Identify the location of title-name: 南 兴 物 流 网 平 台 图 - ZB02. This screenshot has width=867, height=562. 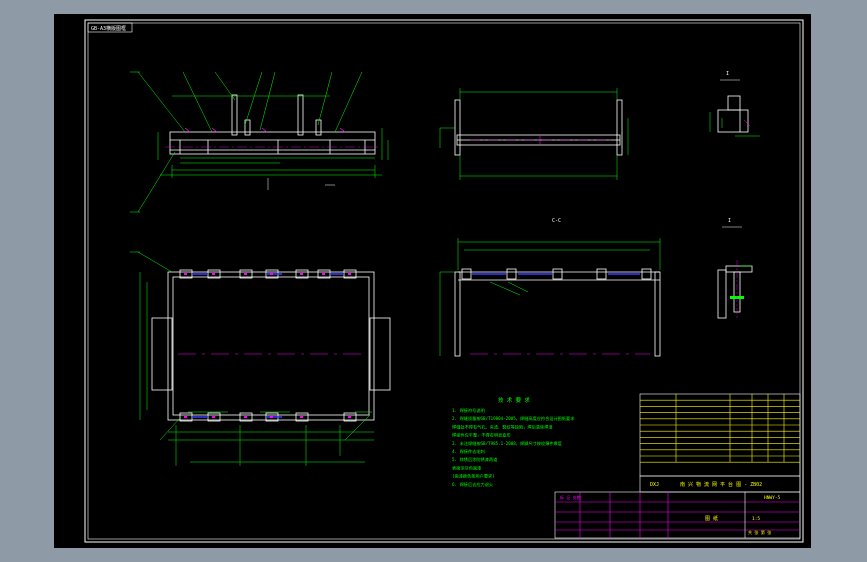
(721, 484).